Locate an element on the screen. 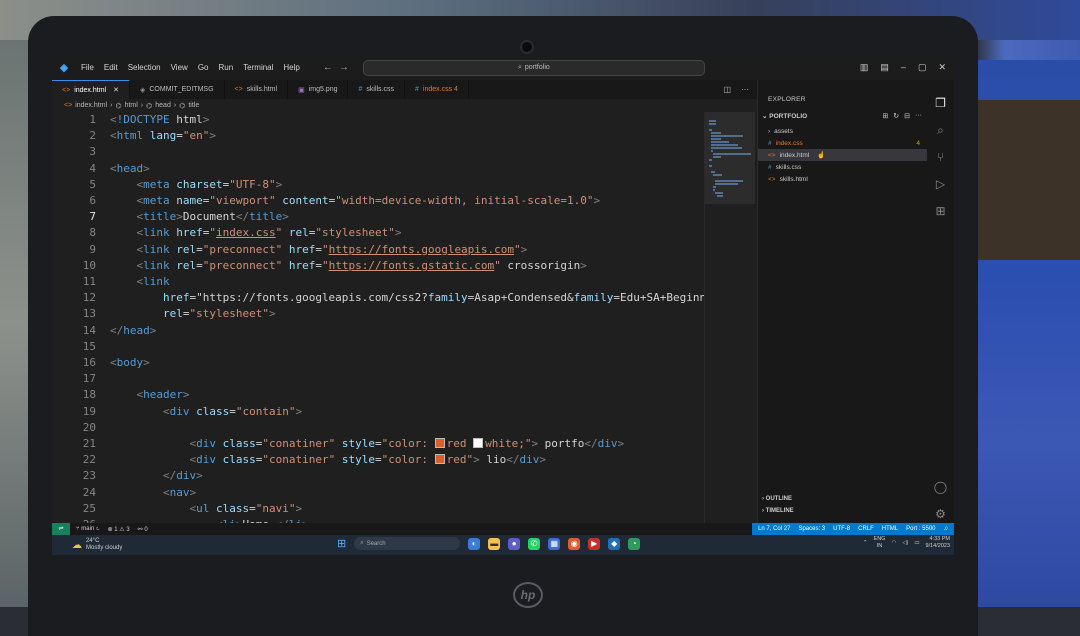  new-file-icon: ⊞ is located at coordinates (885, 116).